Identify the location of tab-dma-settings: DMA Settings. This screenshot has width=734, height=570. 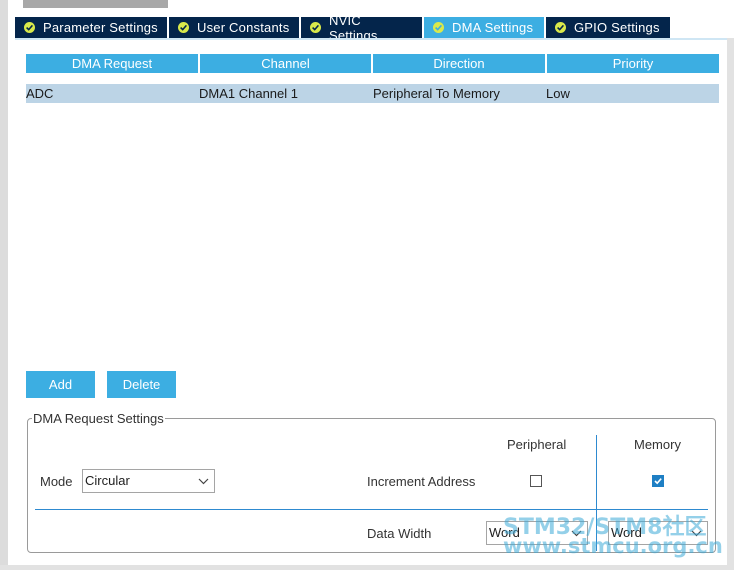
(484, 27).